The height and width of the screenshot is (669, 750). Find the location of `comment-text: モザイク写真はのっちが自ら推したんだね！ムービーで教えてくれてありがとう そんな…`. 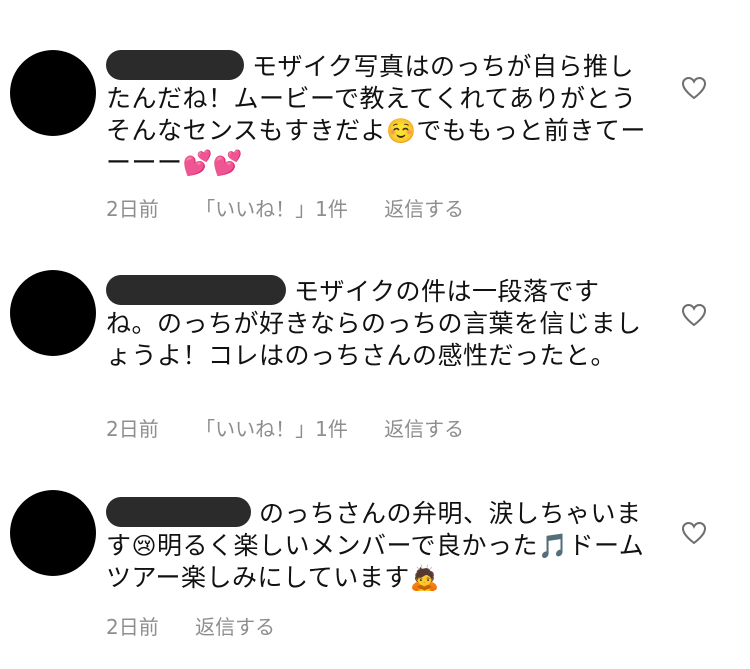

comment-text: モザイク写真はのっちが自ら推したんだね！ムービーで教えてくれてありがとう そんな… is located at coordinates (376, 113).